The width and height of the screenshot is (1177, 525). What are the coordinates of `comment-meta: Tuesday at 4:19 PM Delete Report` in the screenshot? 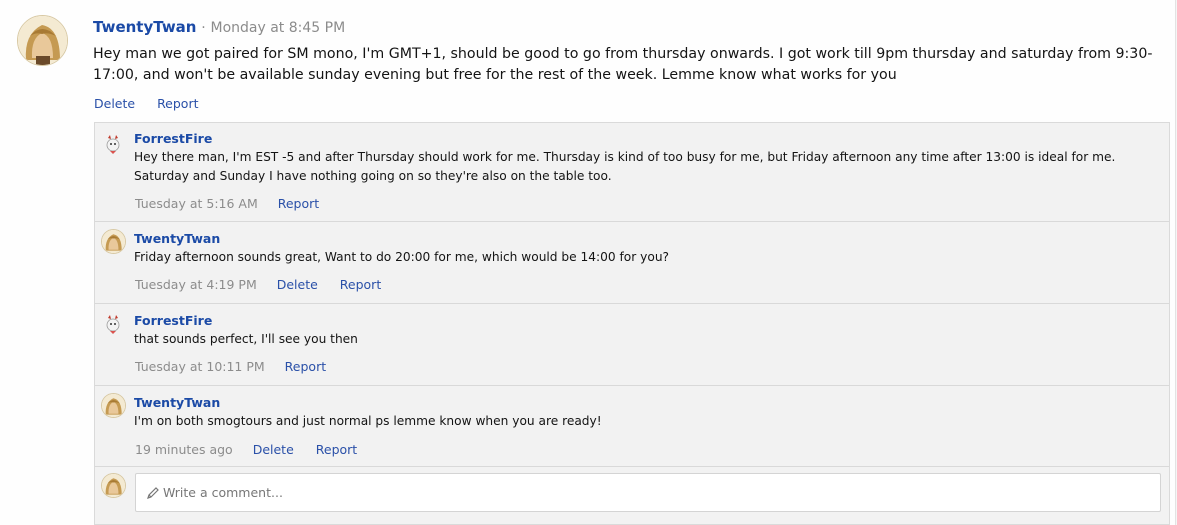 It's located at (267, 284).